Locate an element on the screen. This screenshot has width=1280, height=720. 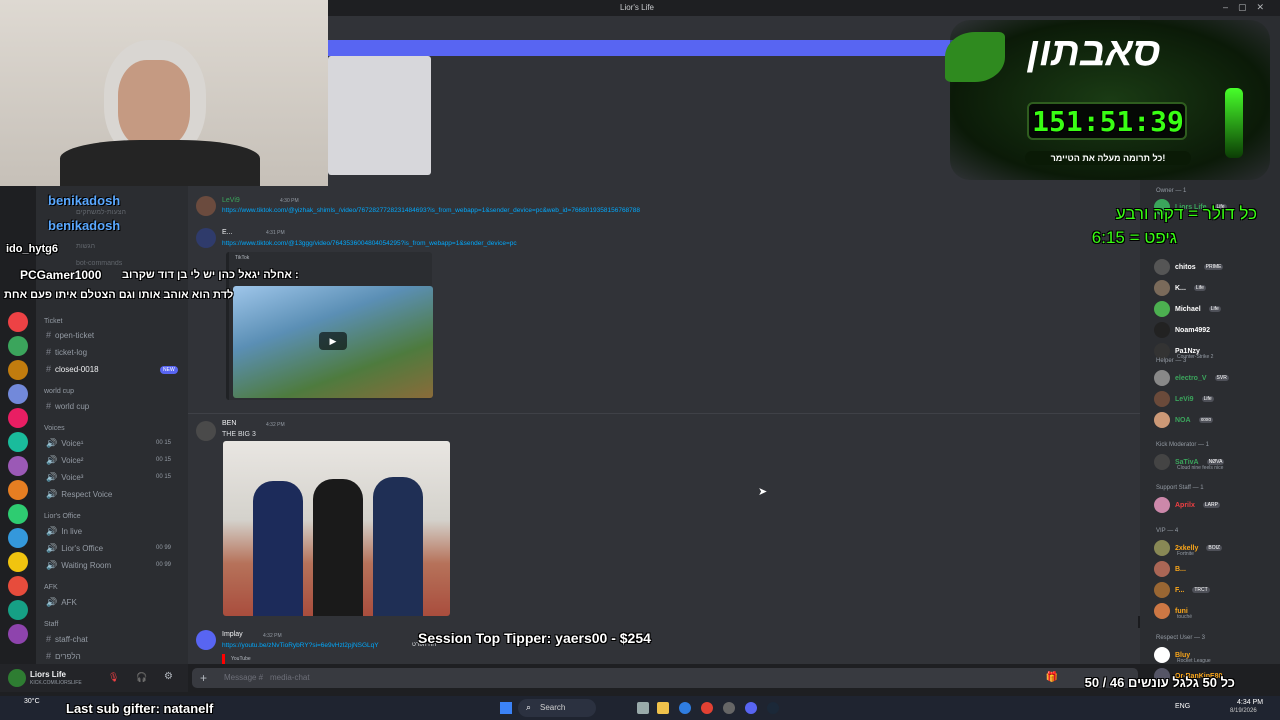
category-liors-office: Lior's Office is located at coordinates (62, 516).